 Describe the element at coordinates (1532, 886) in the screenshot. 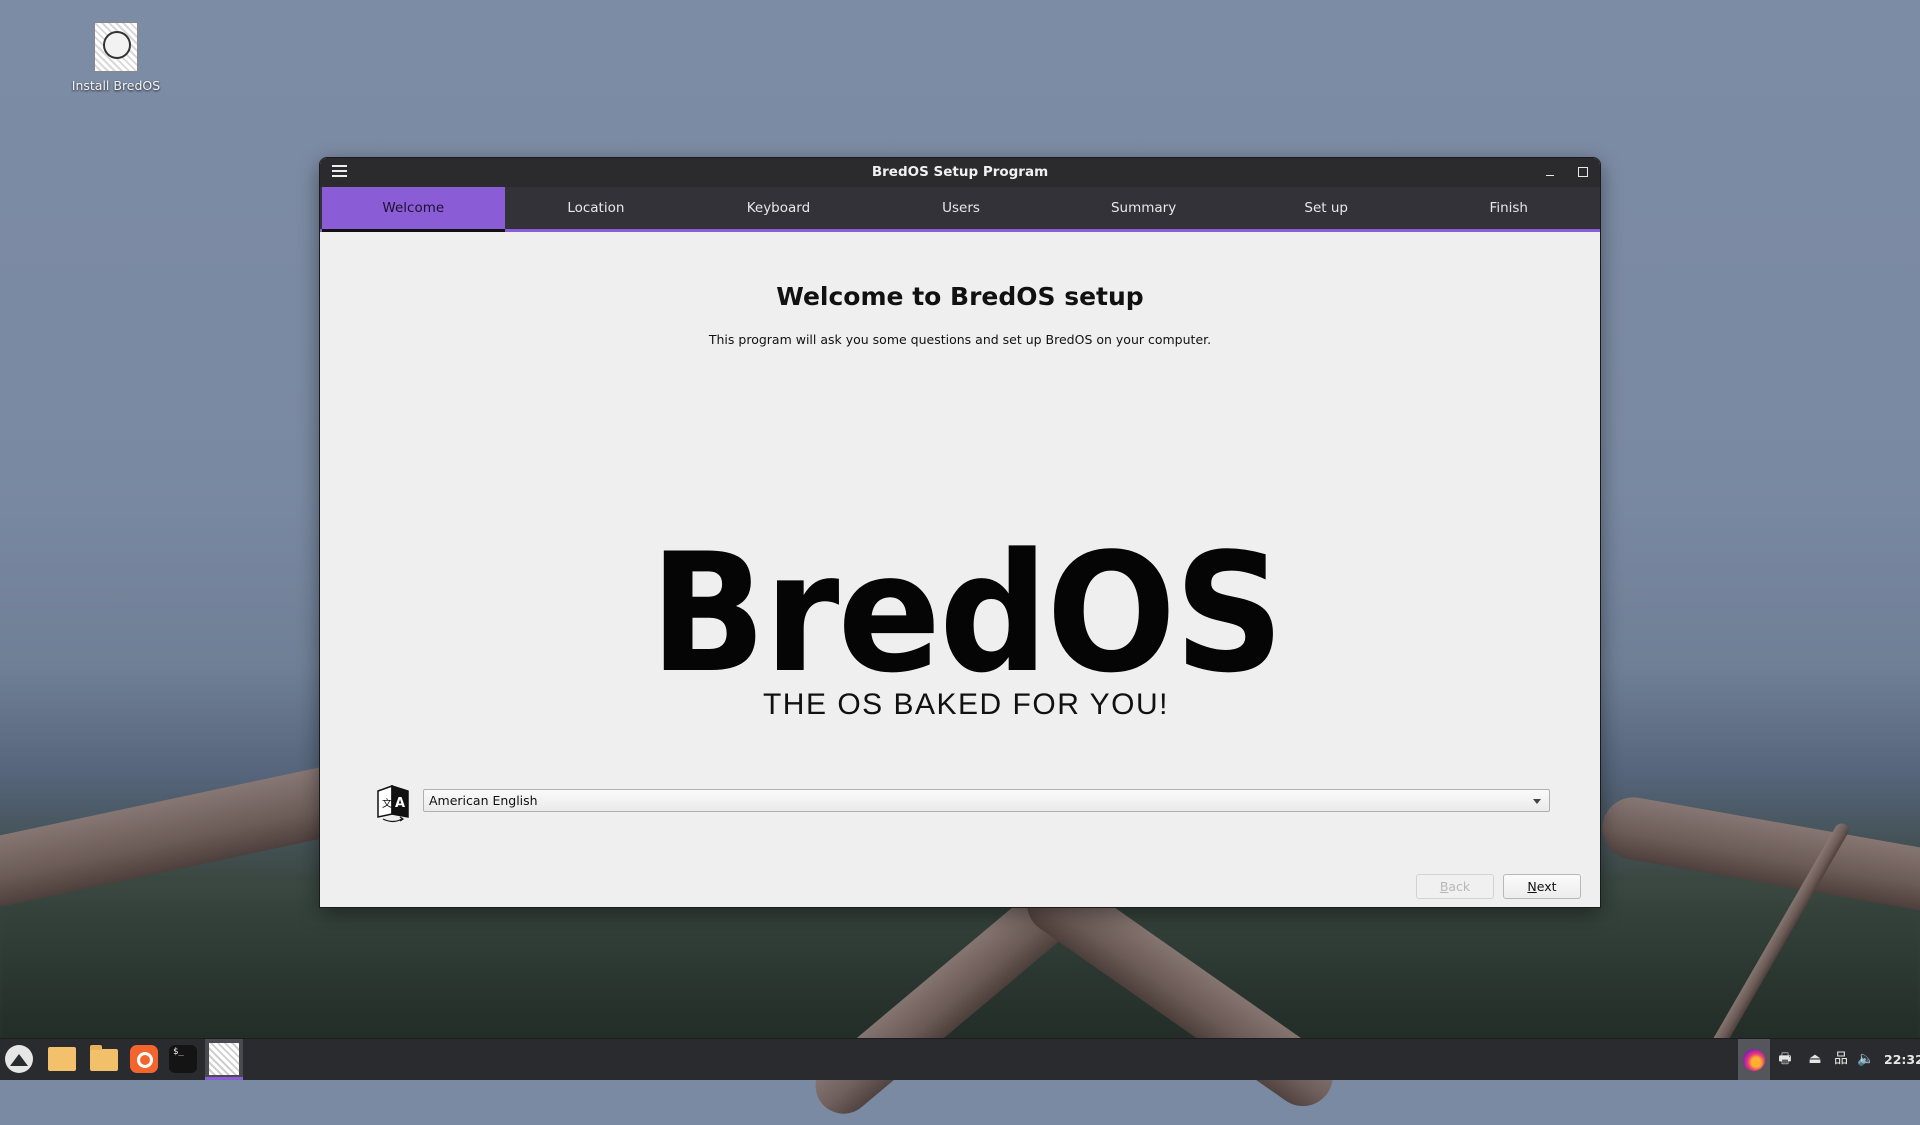

I see `next-mnemonic: N` at that location.